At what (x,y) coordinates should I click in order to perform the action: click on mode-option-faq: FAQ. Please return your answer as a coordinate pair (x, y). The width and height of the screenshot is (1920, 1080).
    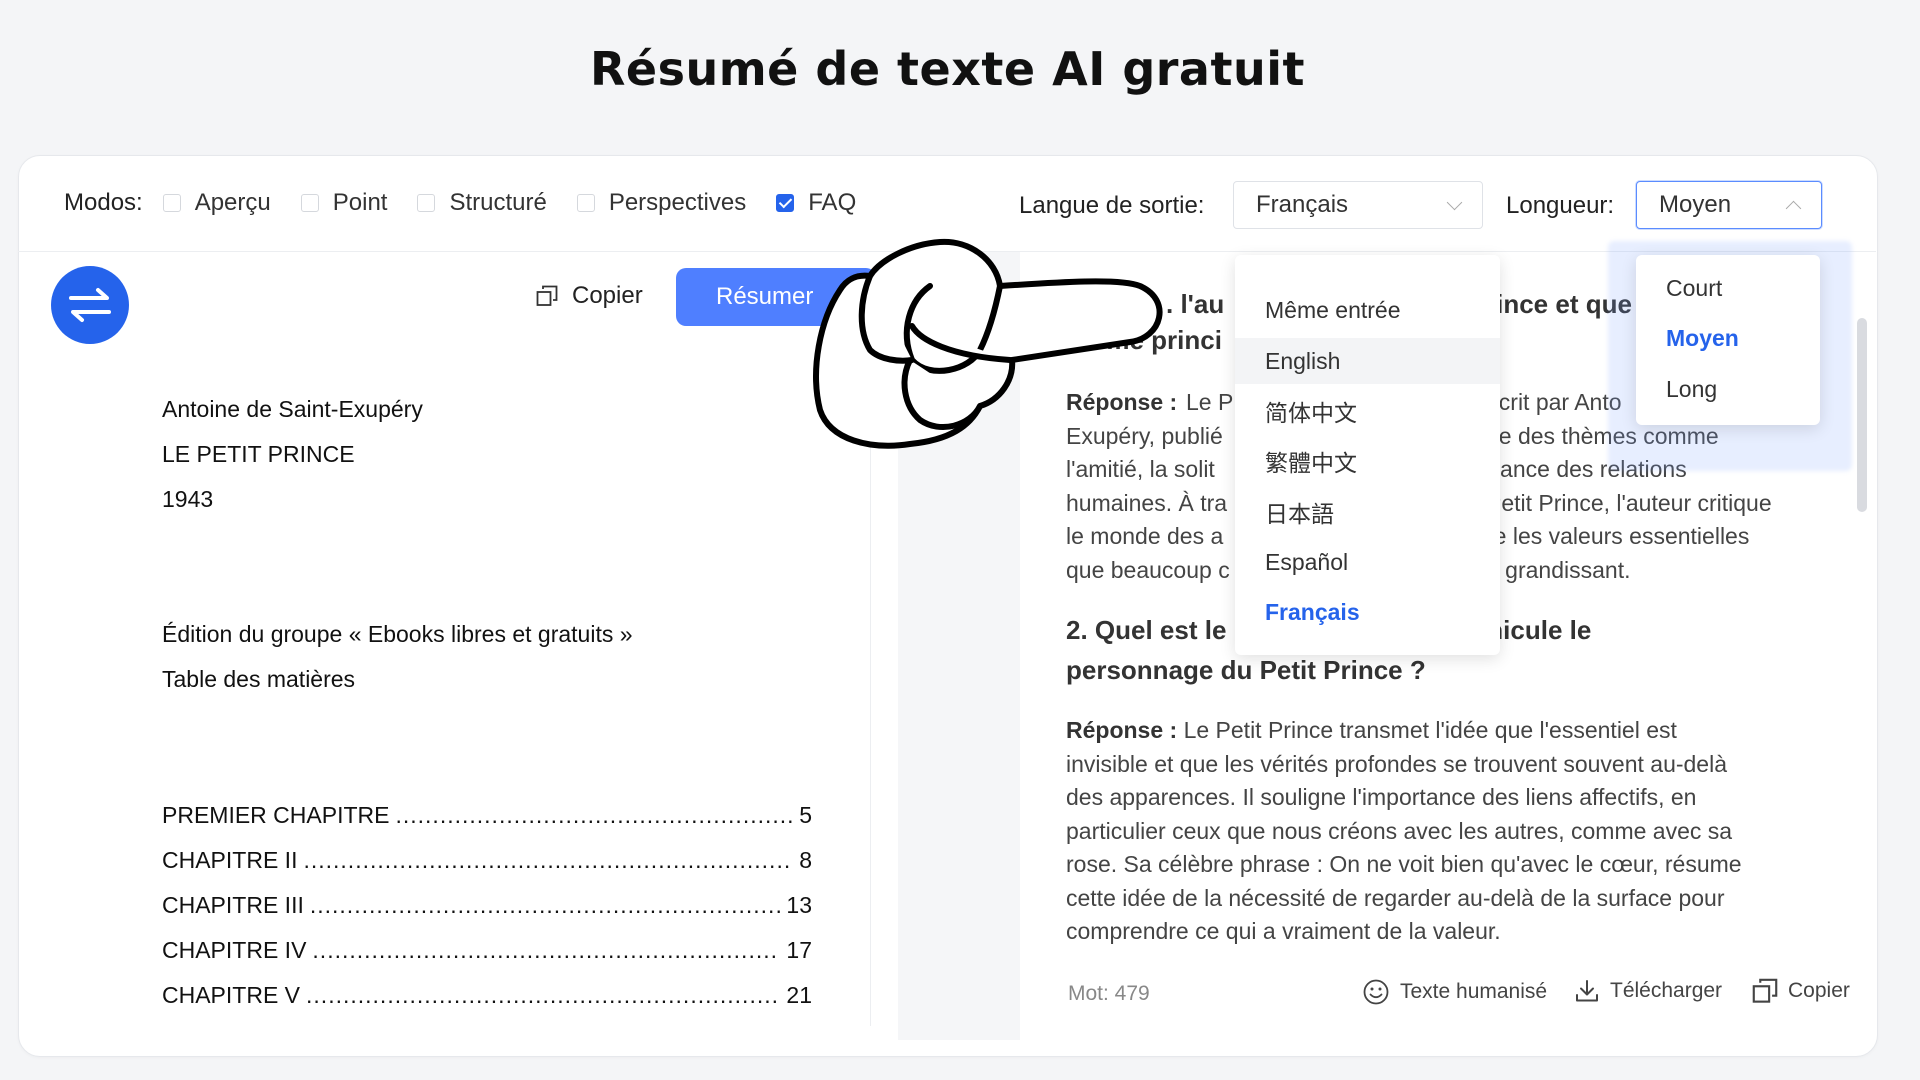
    Looking at the image, I should click on (816, 203).